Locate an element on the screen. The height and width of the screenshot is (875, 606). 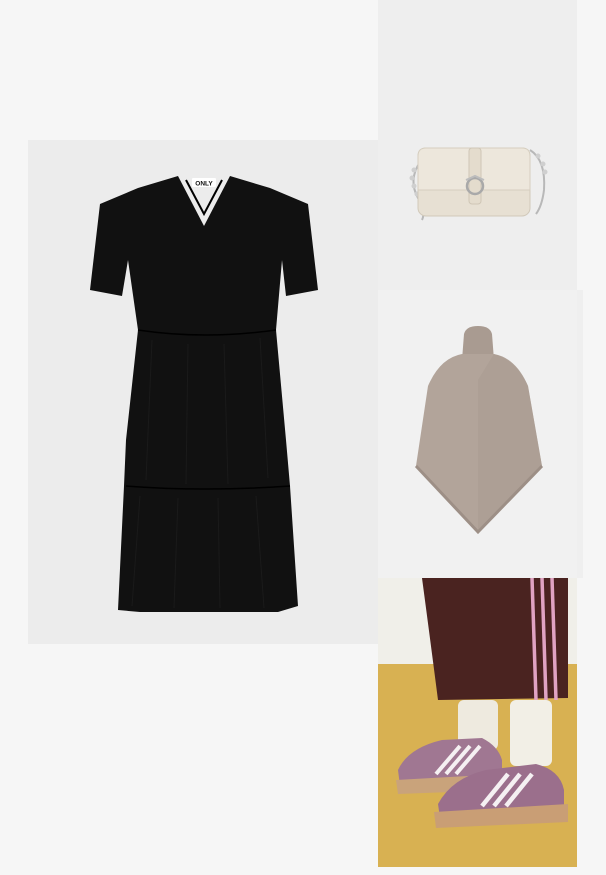
product-tile-bag is located at coordinates (477, 145).